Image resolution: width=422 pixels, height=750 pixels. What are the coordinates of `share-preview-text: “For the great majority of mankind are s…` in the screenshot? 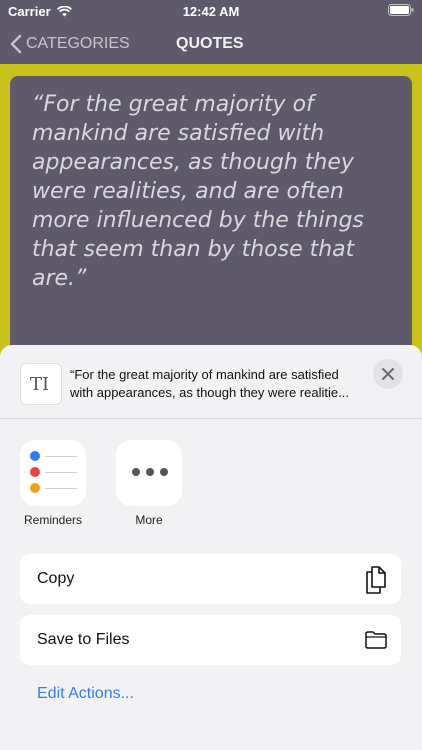 It's located at (220, 384).